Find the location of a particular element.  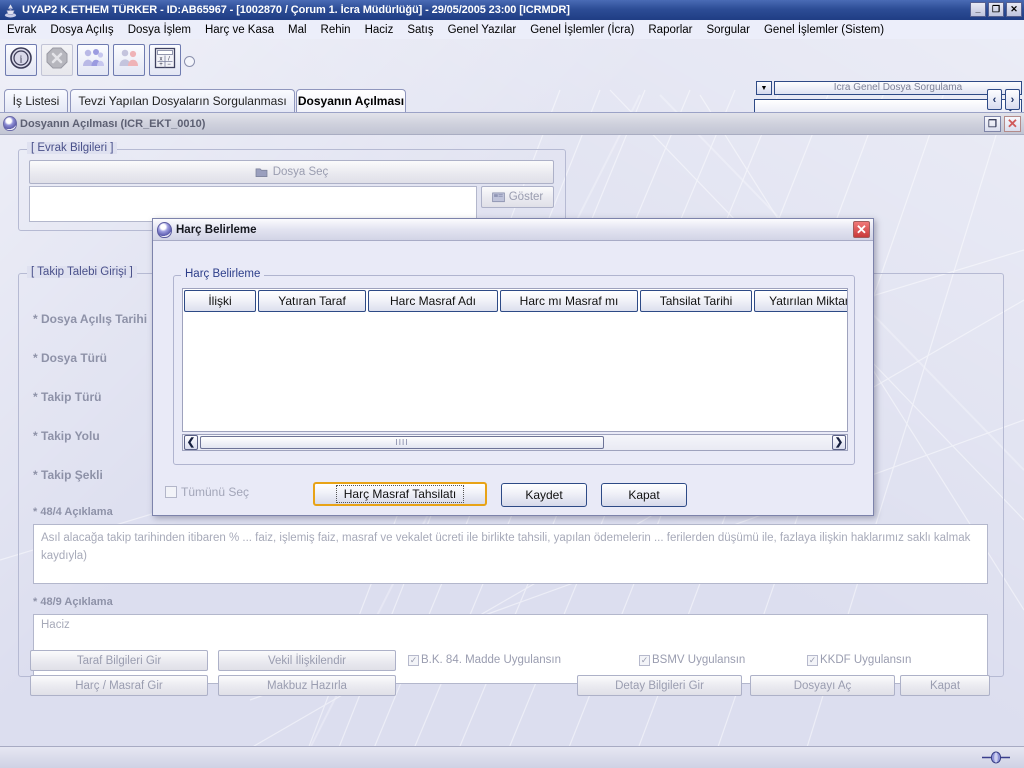

user-pair-icon is located at coordinates (129, 60).